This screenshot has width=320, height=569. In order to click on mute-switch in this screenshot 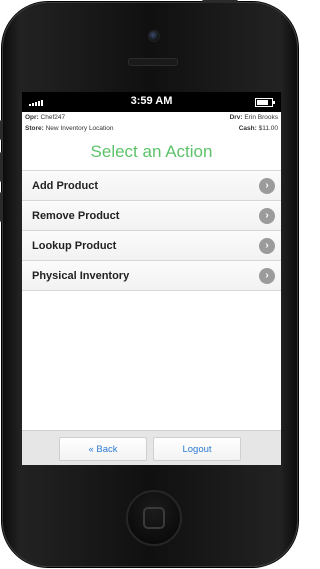, I will do `click(1, 130)`.